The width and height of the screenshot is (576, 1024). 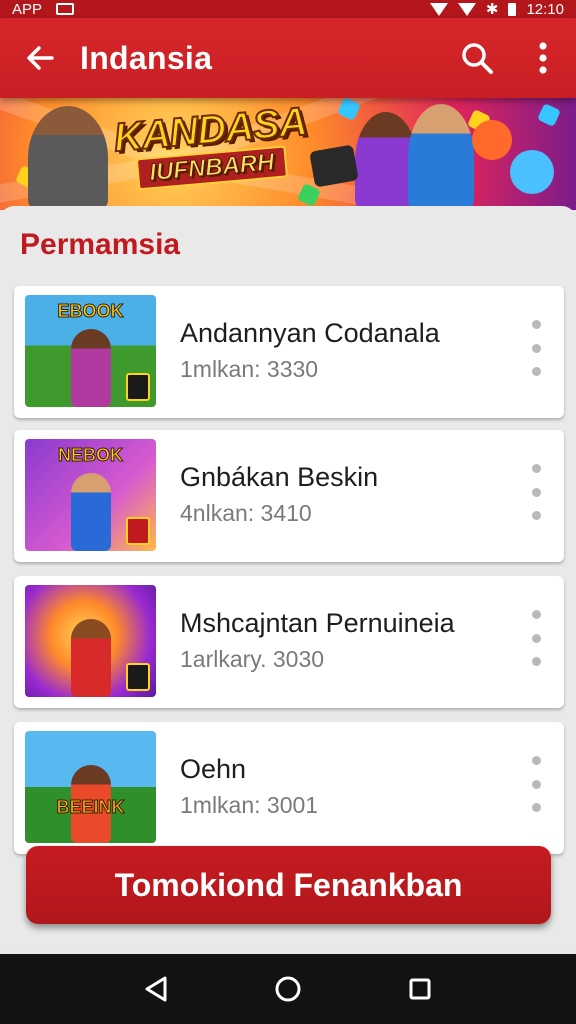 I want to click on nav-back-button, so click(x=156, y=989).